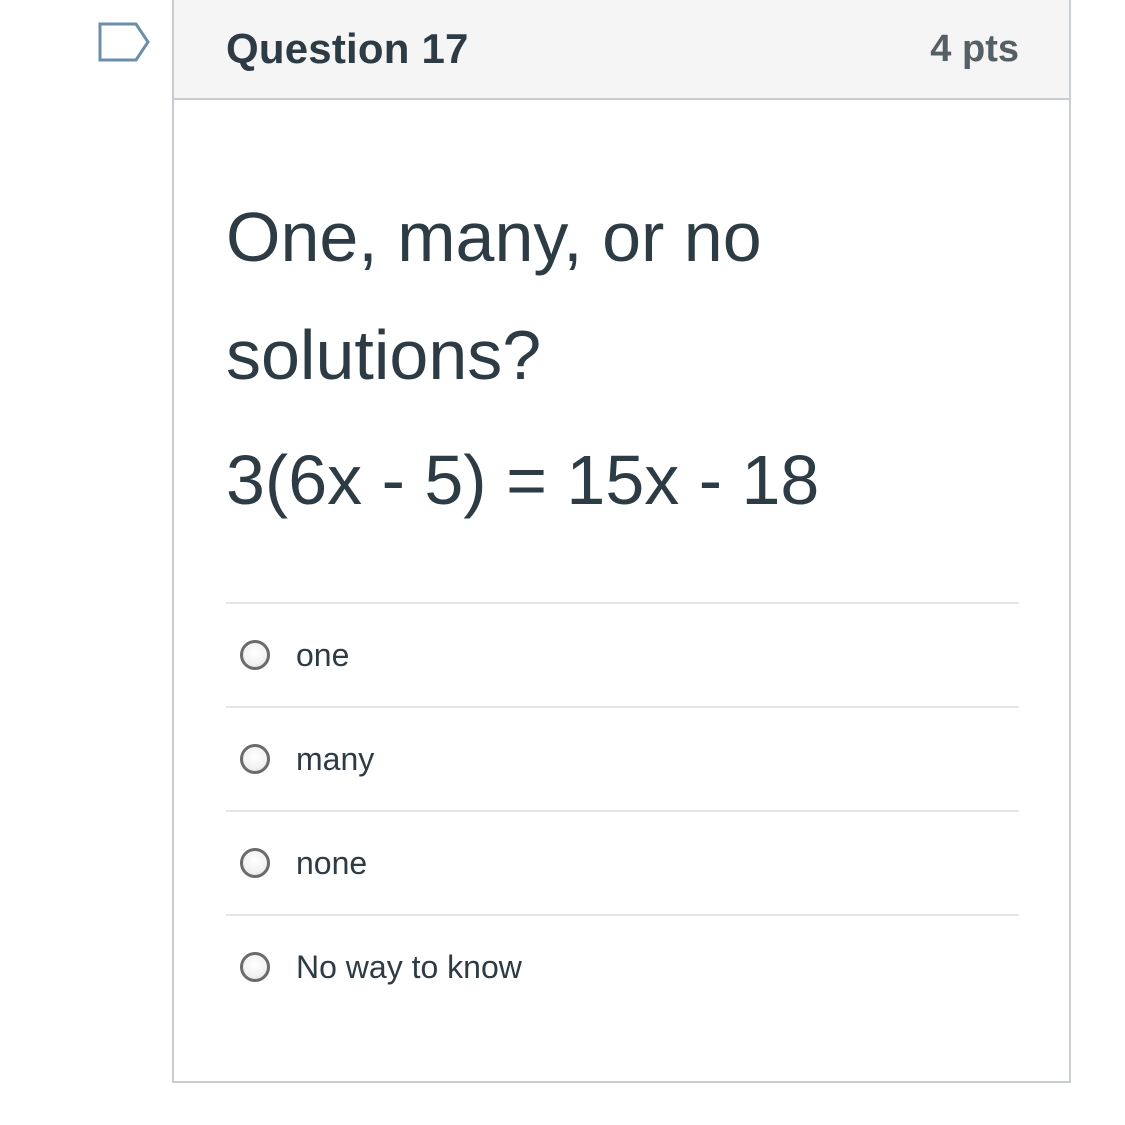 The height and width of the screenshot is (1125, 1125). I want to click on question-header: Question 17 4 pts, so click(621, 50).